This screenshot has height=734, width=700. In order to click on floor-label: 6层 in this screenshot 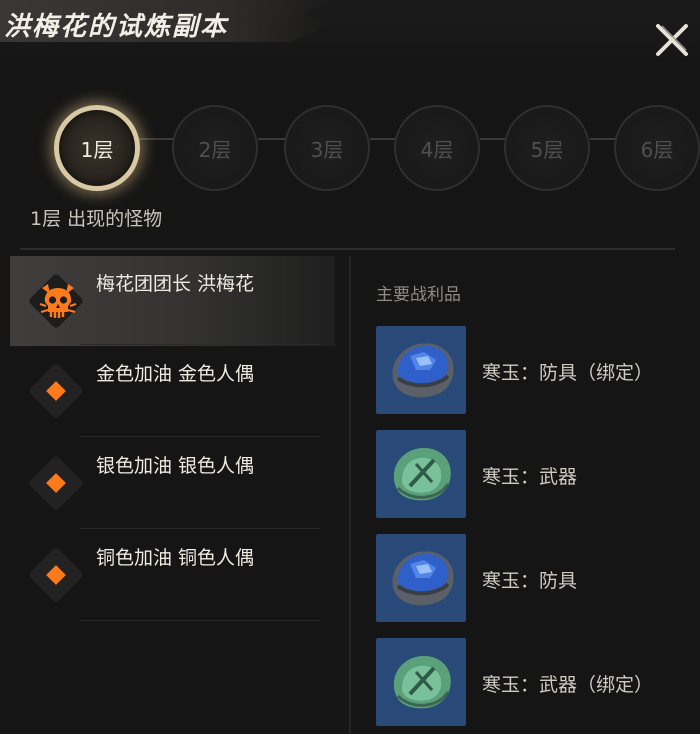, I will do `click(657, 149)`.